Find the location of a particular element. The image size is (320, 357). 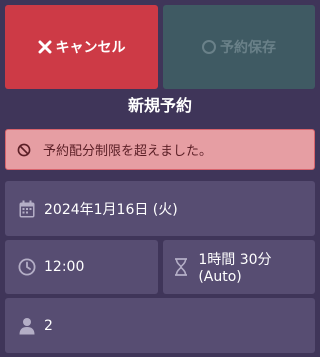

cancel-label: キャンセル is located at coordinates (90, 48).